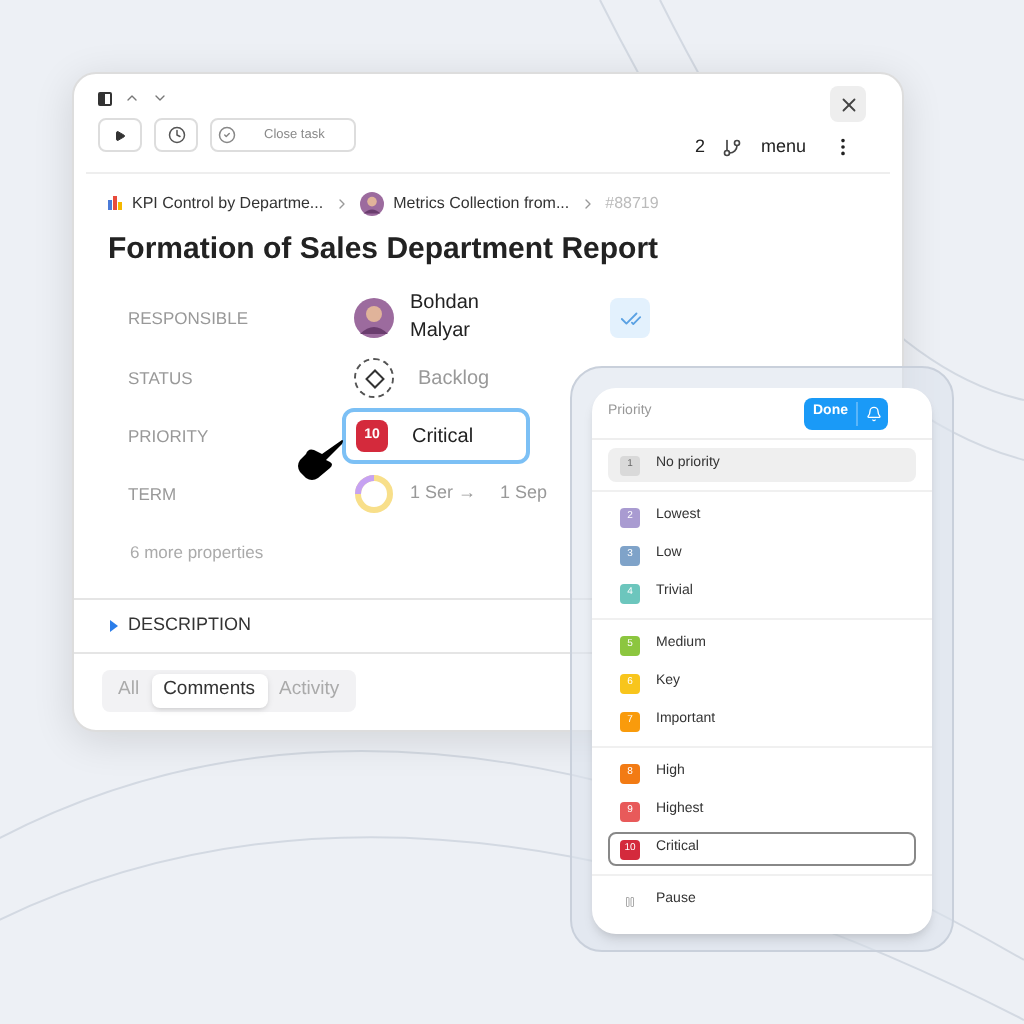  Describe the element at coordinates (320, 460) in the screenshot. I see `hand-cursor-icon` at that location.